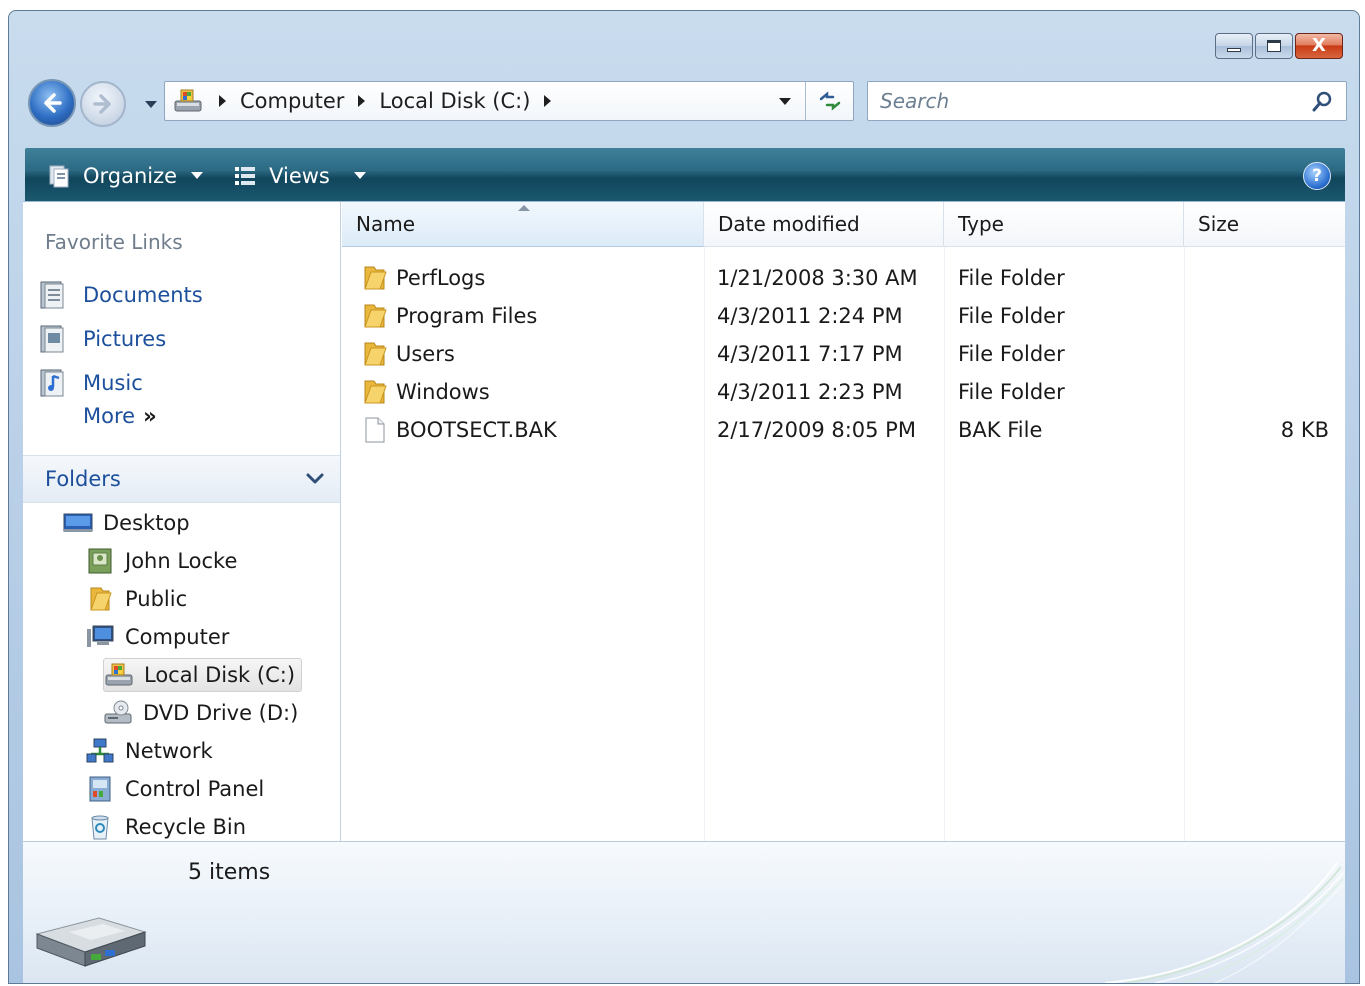  I want to click on tree-item-network: Network, so click(152, 751).